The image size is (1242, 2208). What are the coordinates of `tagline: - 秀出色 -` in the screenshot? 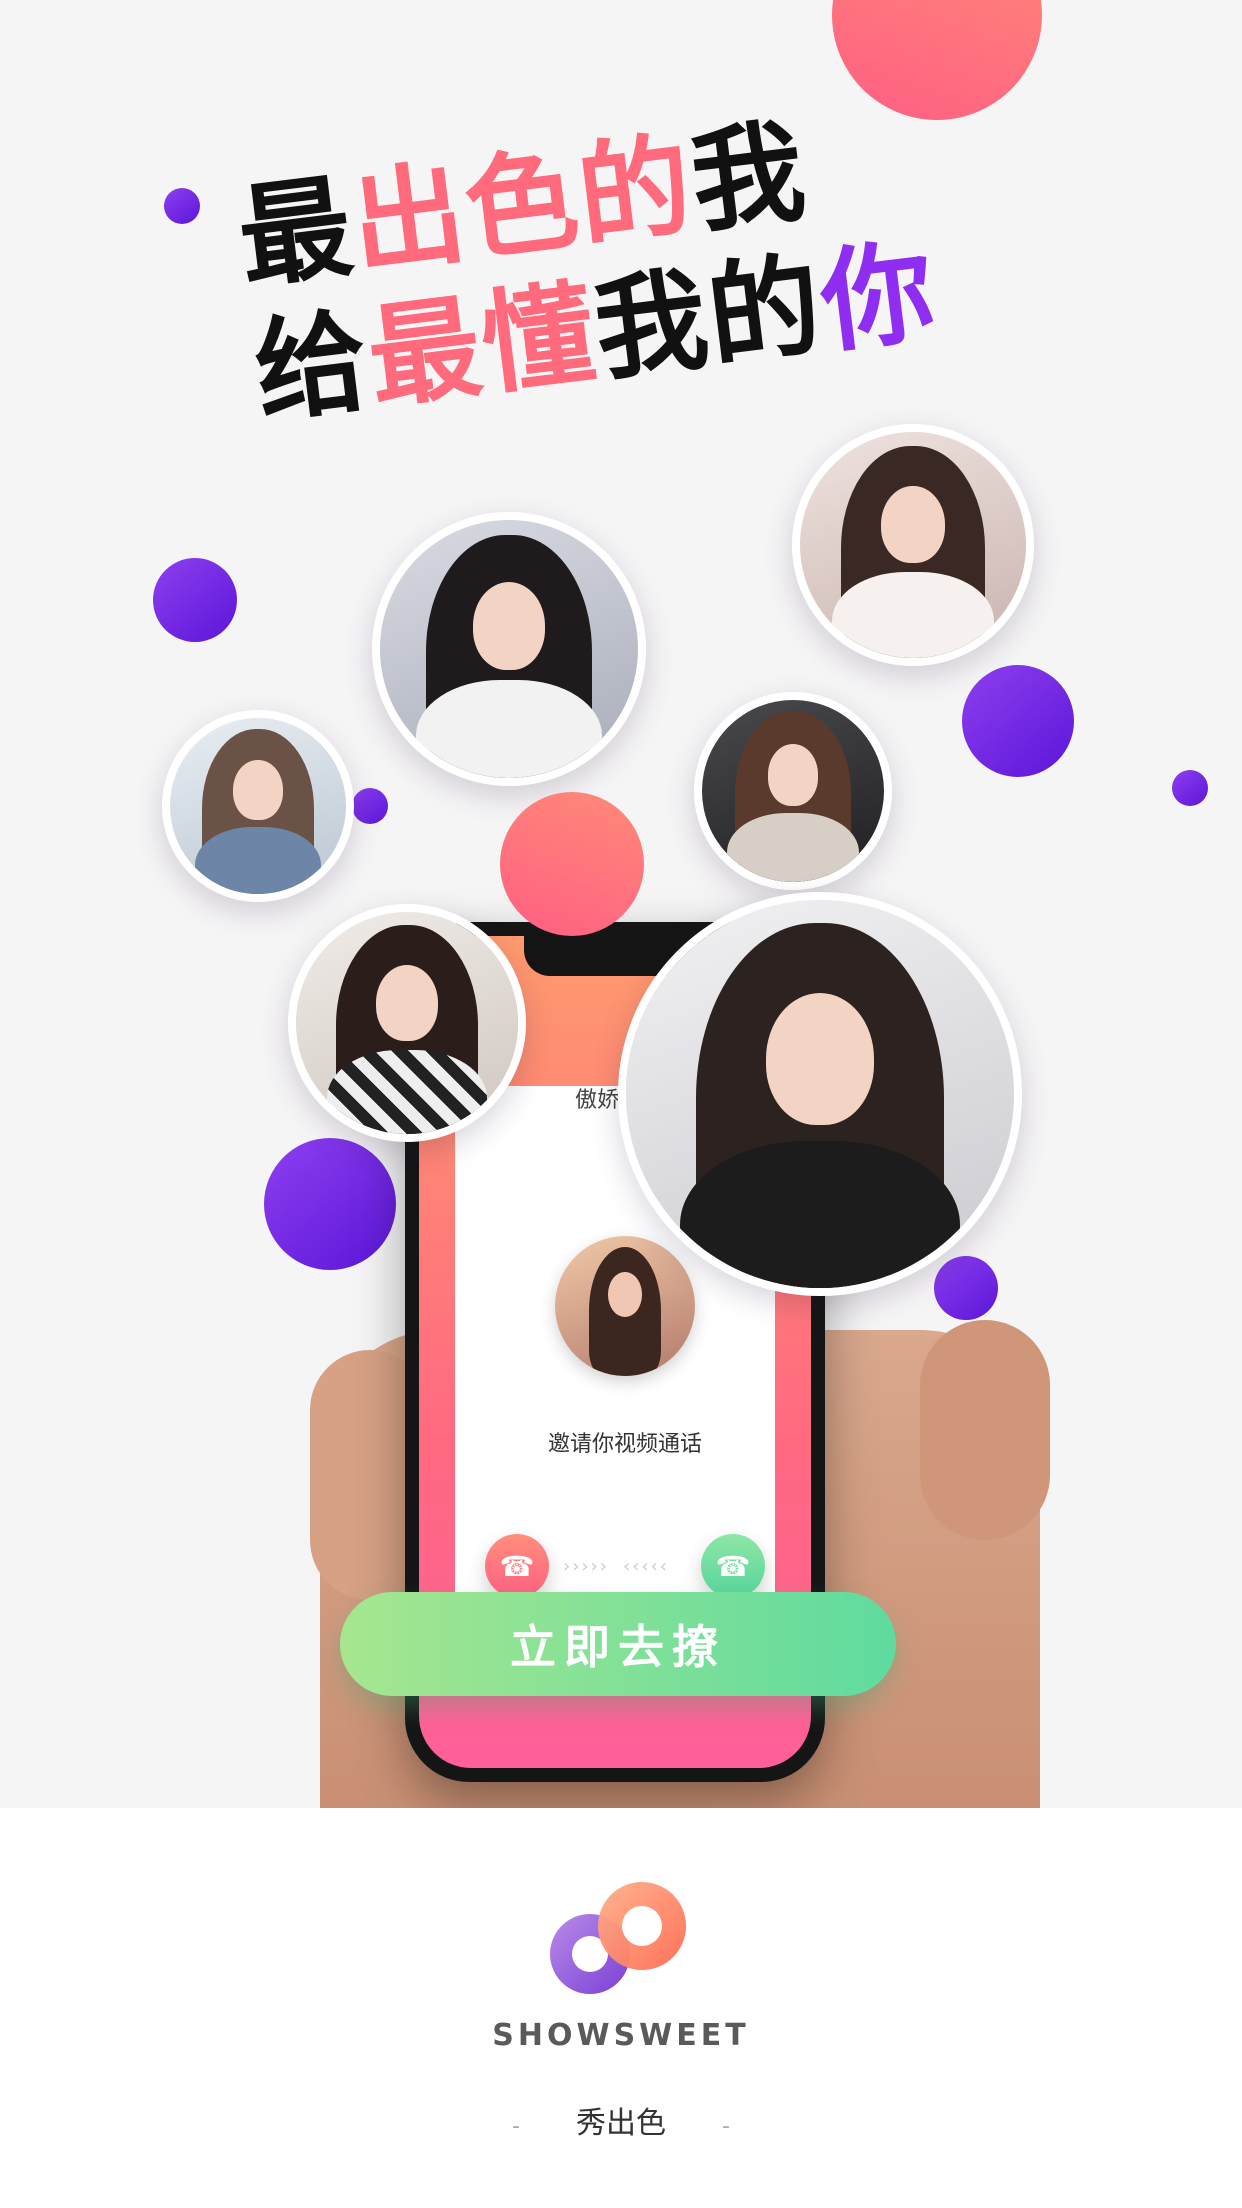 It's located at (621, 2120).